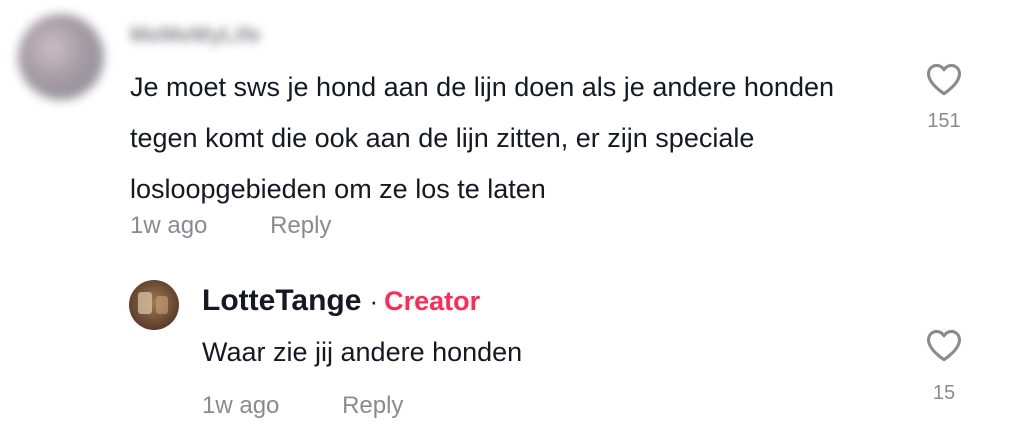 The width and height of the screenshot is (1022, 438). Describe the element at coordinates (944, 121) in the screenshot. I see `like-count: 151` at that location.